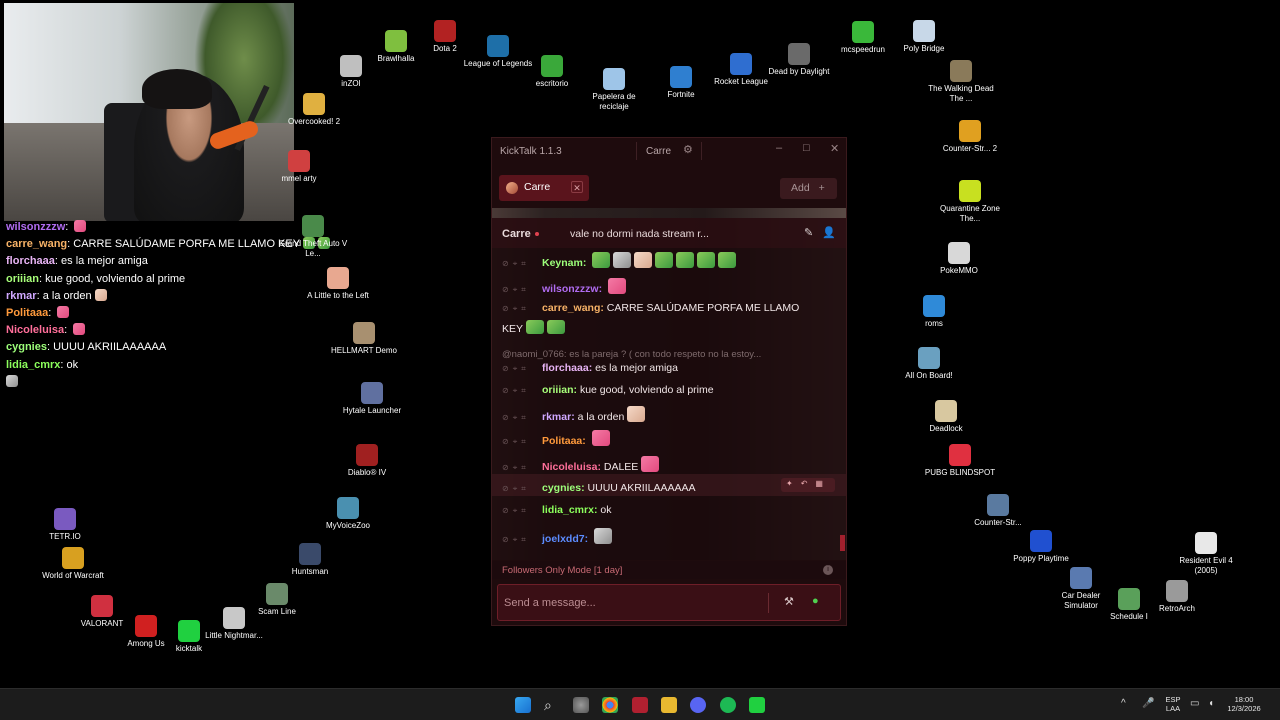 The width and height of the screenshot is (1280, 720). I want to click on input-language: ESP LAA, so click(1173, 704).